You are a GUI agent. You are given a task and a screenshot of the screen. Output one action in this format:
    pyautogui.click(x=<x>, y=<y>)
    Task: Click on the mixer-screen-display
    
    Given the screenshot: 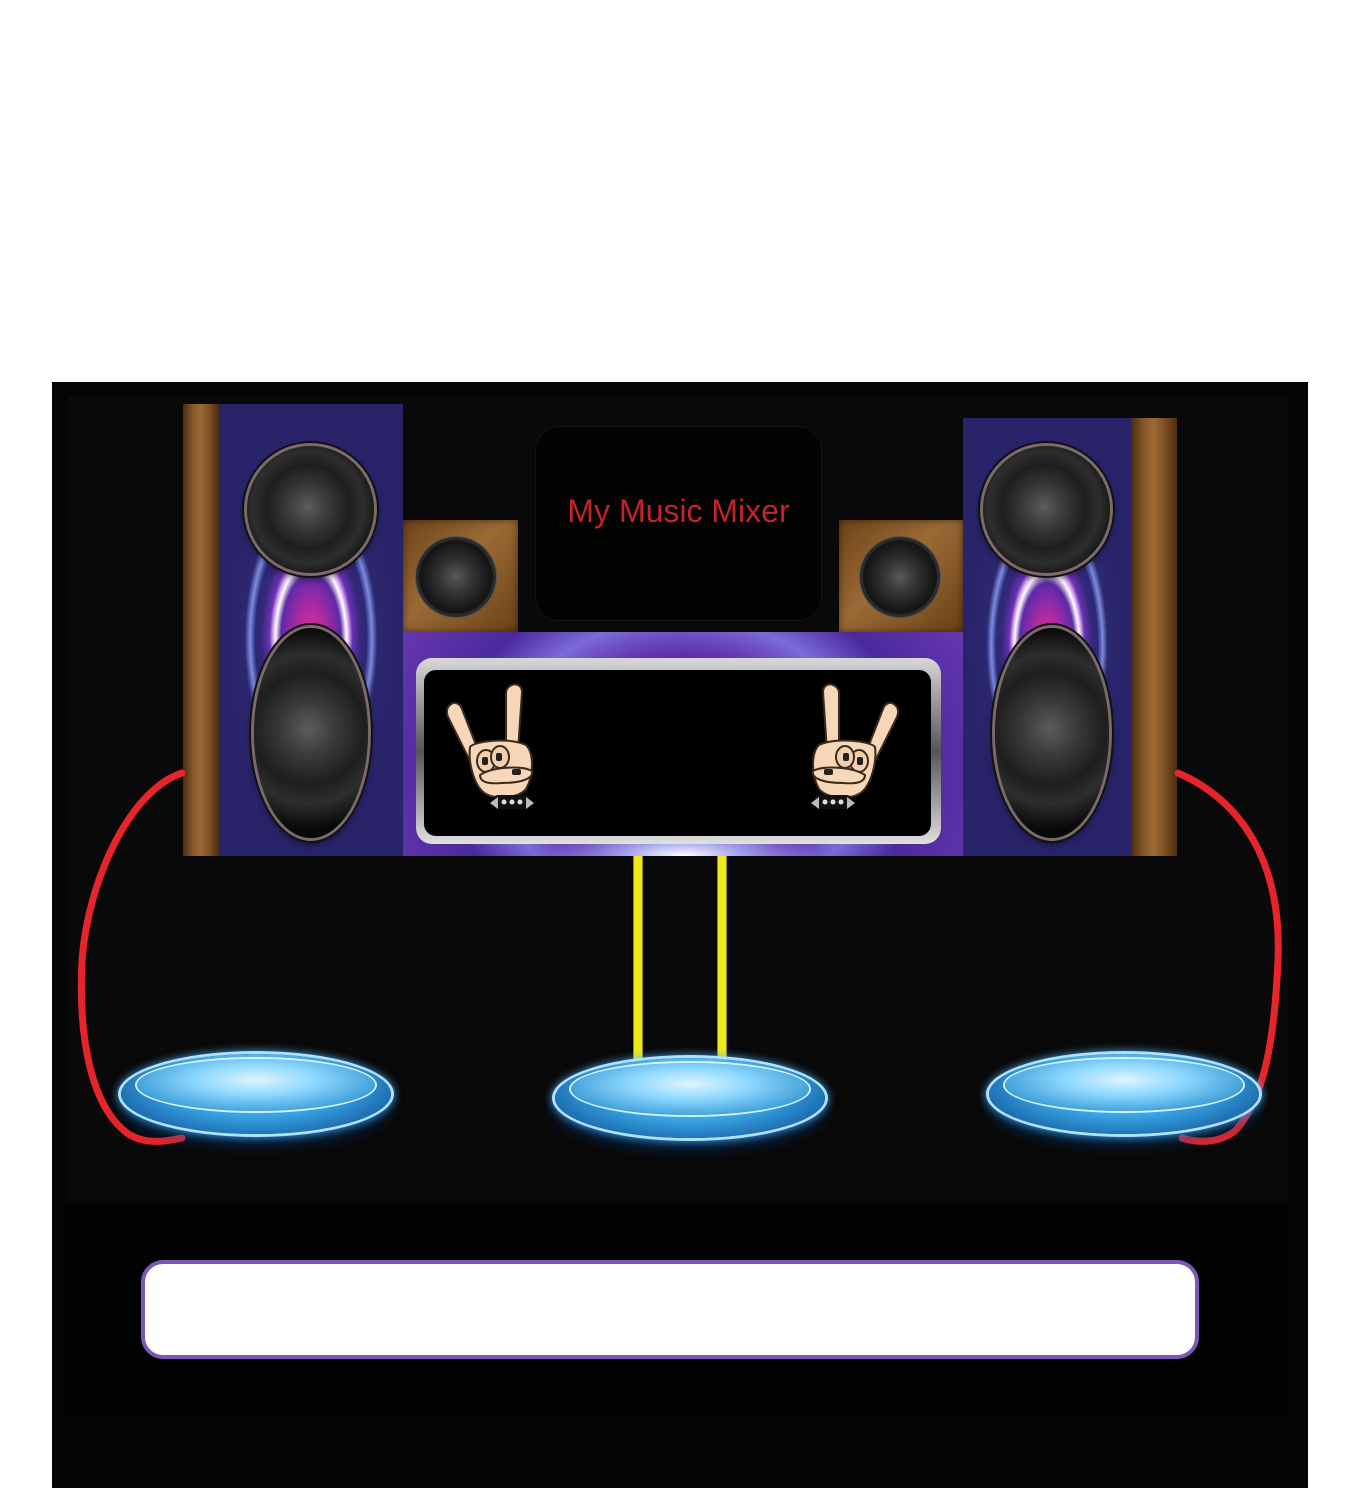 What is the action you would take?
    pyautogui.click(x=677, y=753)
    